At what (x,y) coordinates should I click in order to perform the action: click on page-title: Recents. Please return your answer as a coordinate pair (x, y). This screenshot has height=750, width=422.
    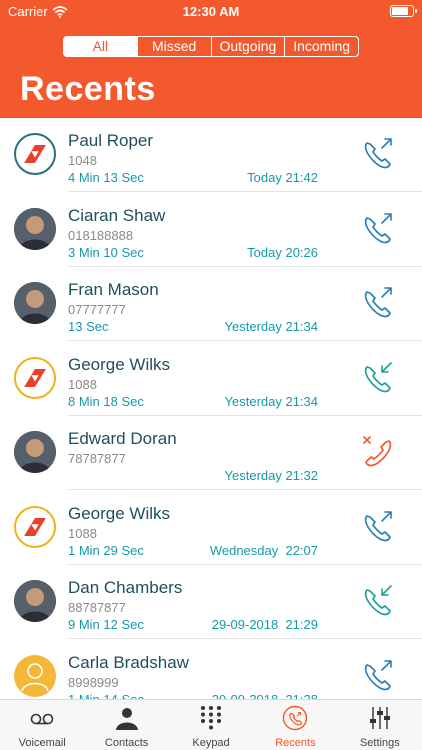
    Looking at the image, I should click on (88, 89).